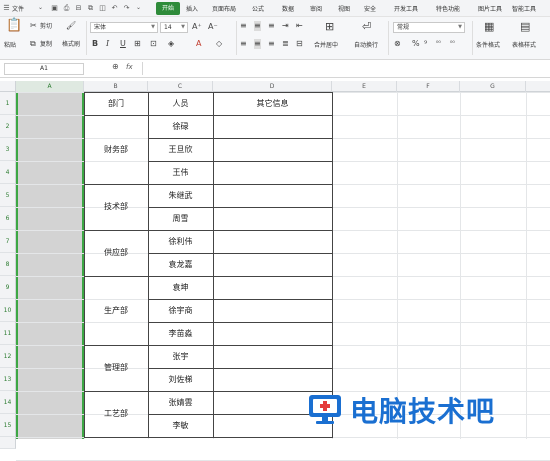  Describe the element at coordinates (8, 356) in the screenshot. I see `row-header-12: 12` at that location.